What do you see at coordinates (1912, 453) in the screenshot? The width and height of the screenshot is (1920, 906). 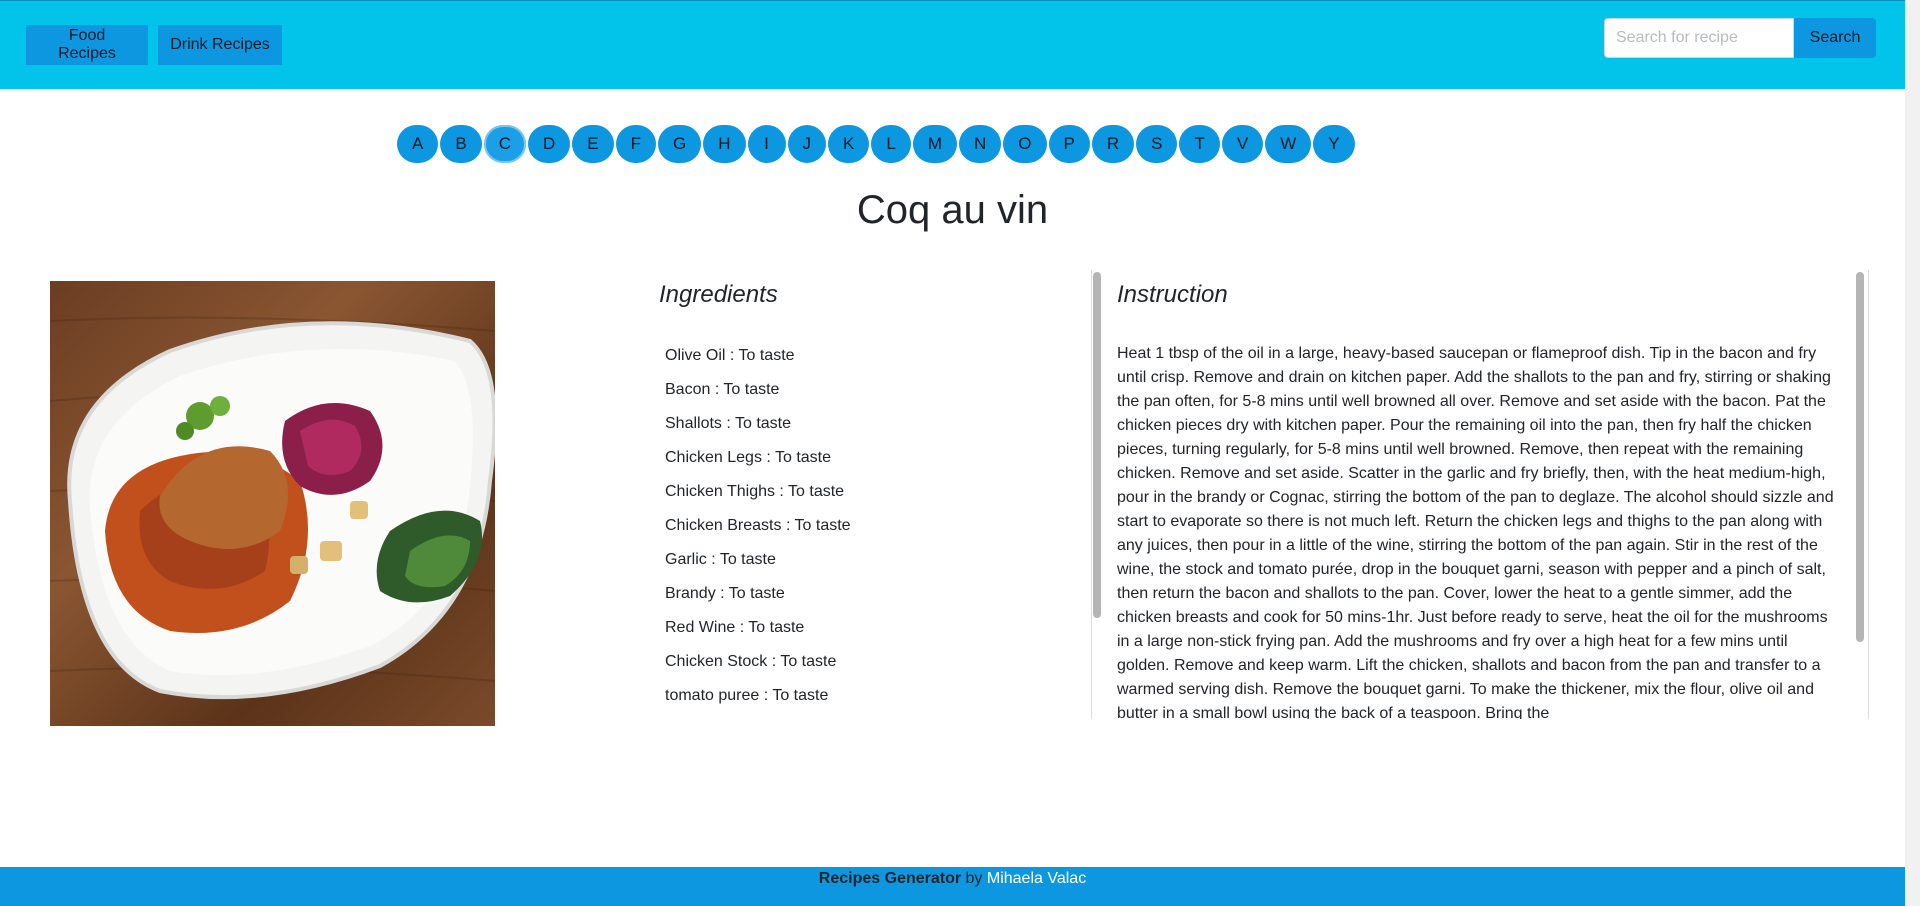 I see `page-scrollbar-track` at bounding box center [1912, 453].